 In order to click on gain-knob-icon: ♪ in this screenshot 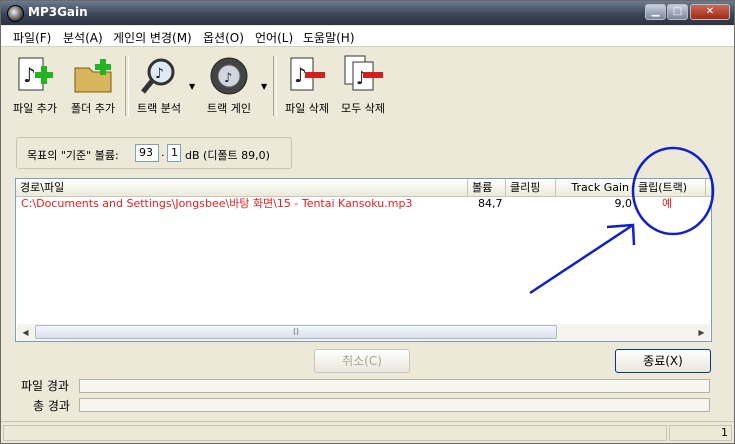, I will do `click(229, 76)`.